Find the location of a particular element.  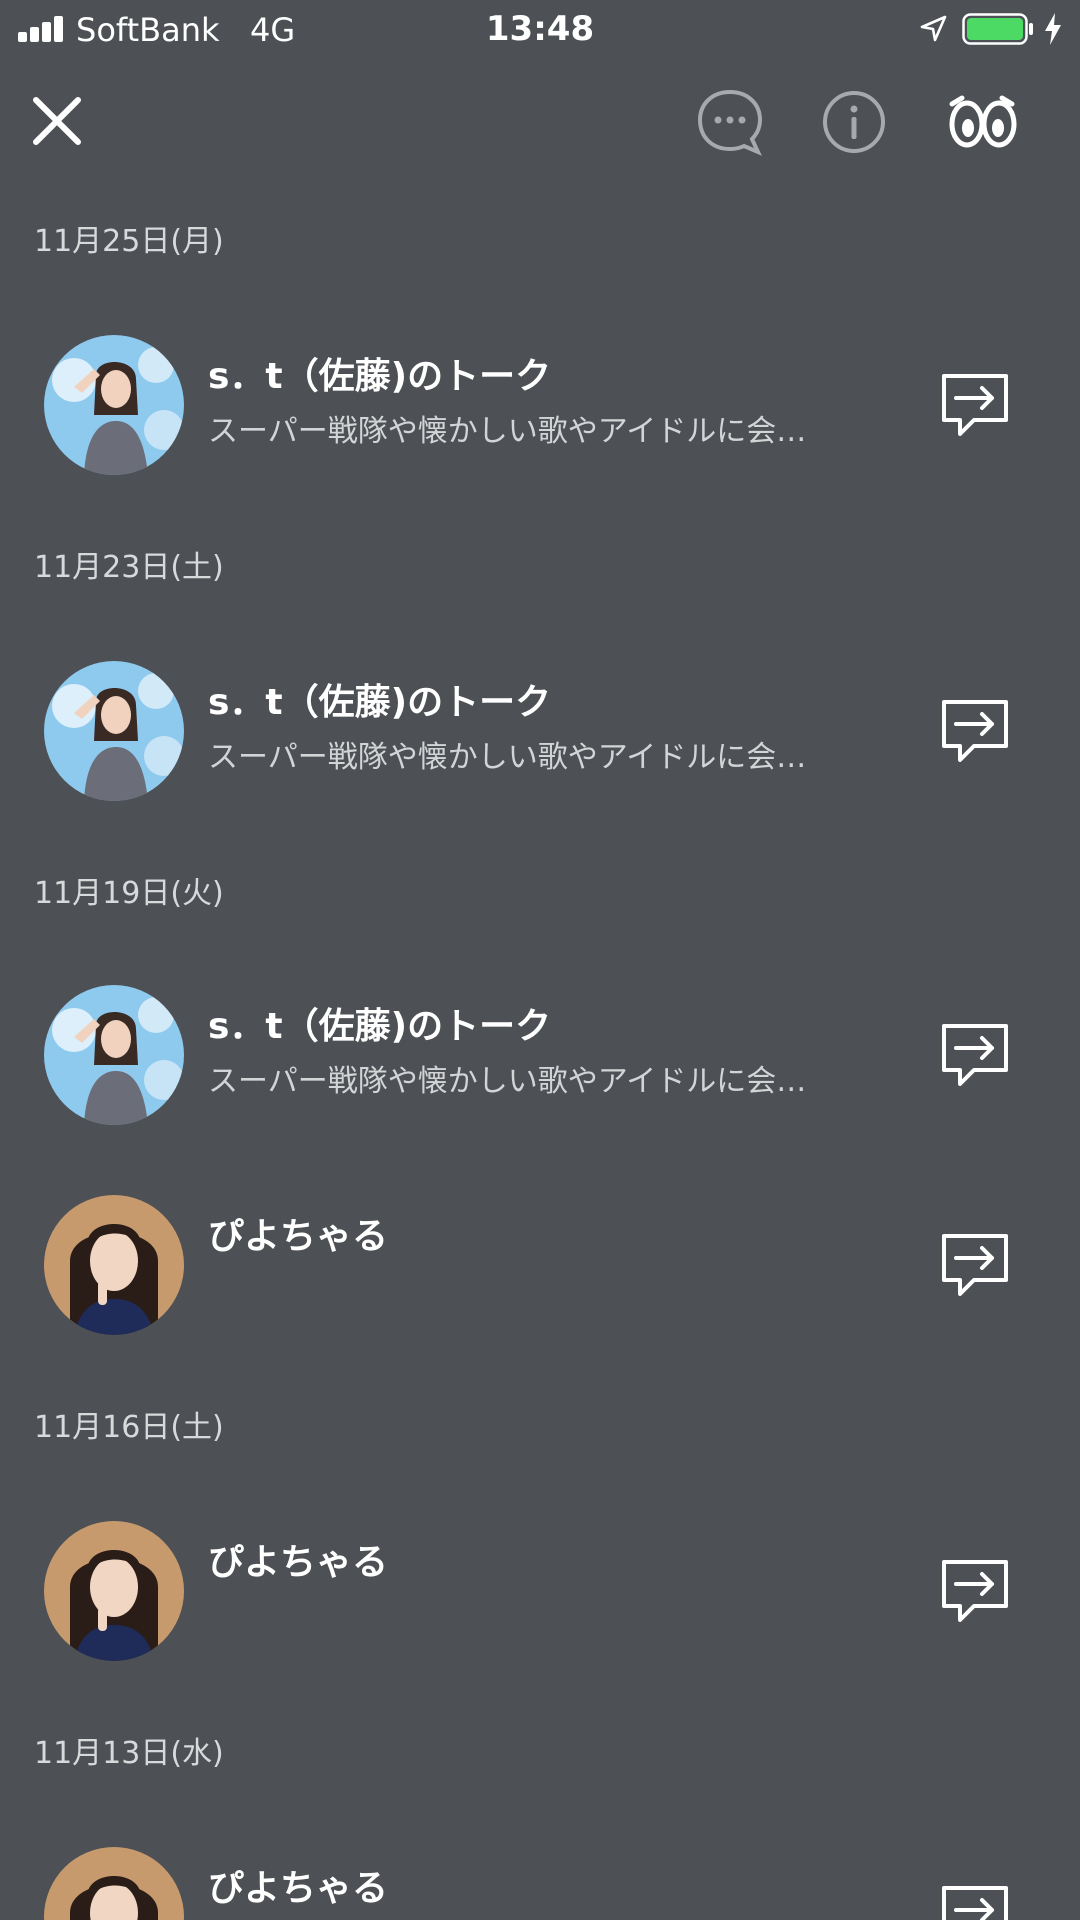

info-icon is located at coordinates (854, 122).